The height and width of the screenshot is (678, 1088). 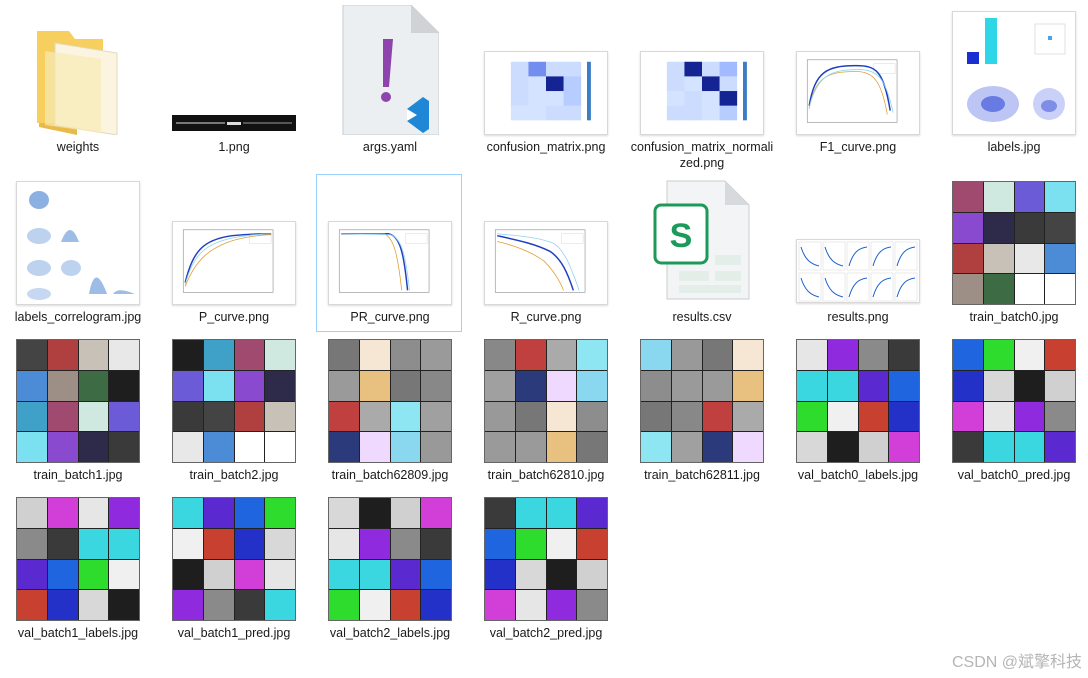 What do you see at coordinates (234, 123) in the screenshot?
I see `image-thumbnail` at bounding box center [234, 123].